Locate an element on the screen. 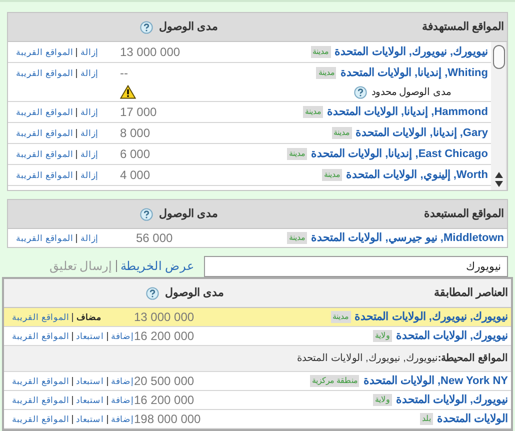 This screenshot has width=515, height=431. scroll-up-icon is located at coordinates (498, 175).